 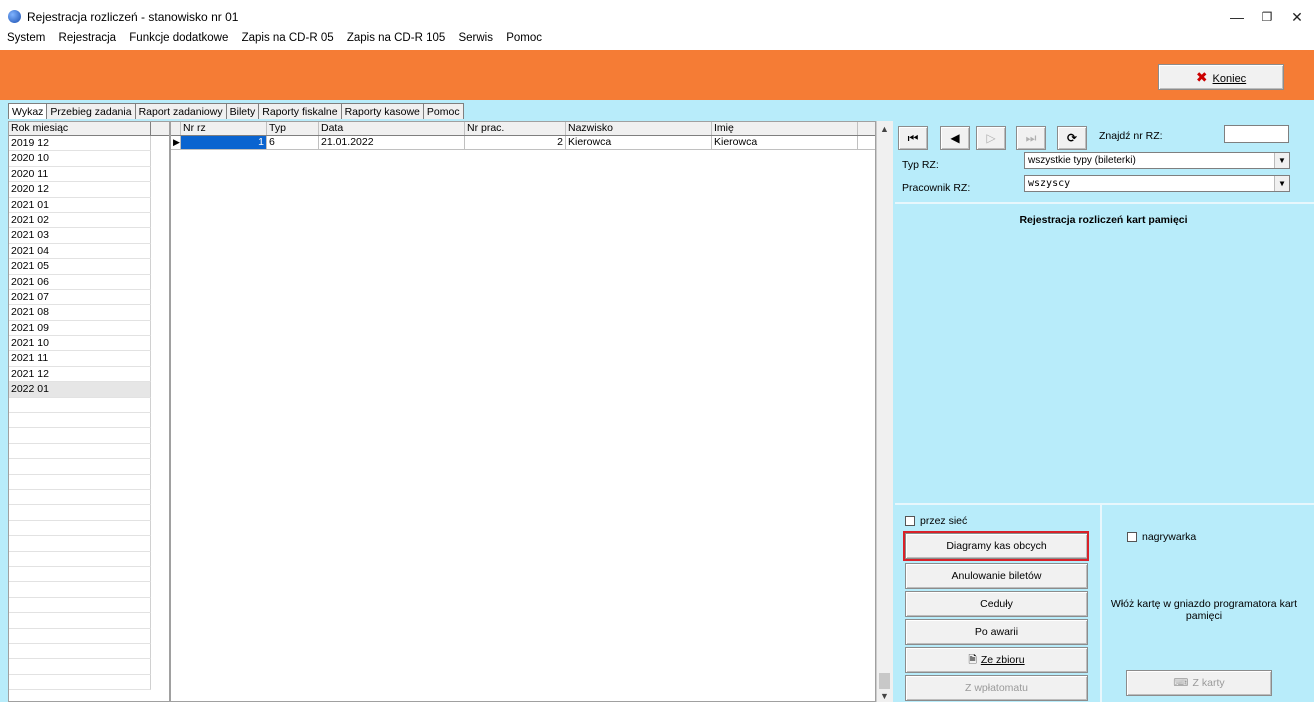 I want to click on list-item: 2021 09, so click(x=80, y=328).